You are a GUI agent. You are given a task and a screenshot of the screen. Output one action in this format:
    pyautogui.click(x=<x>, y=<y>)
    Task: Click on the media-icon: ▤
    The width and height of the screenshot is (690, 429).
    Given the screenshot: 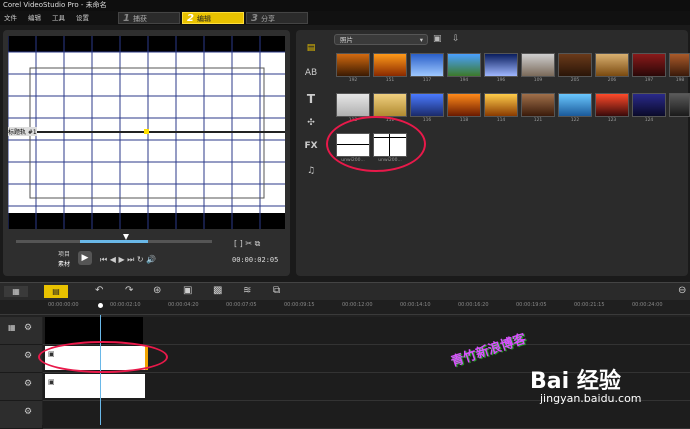 What is the action you would take?
    pyautogui.click(x=311, y=48)
    